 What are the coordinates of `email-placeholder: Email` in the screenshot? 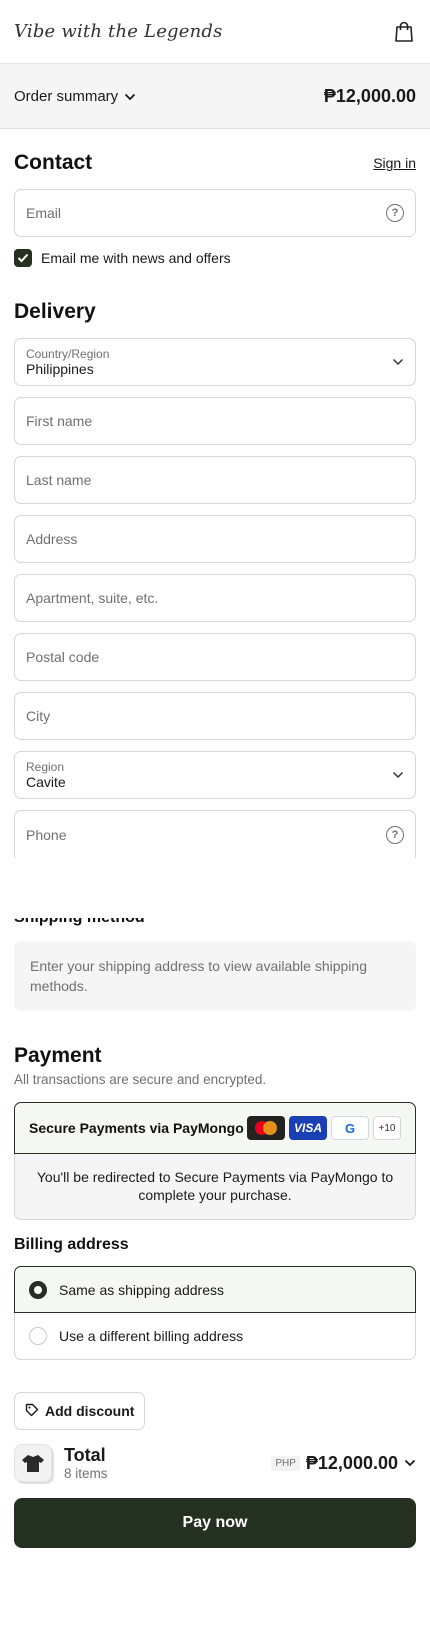 It's located at (44, 213).